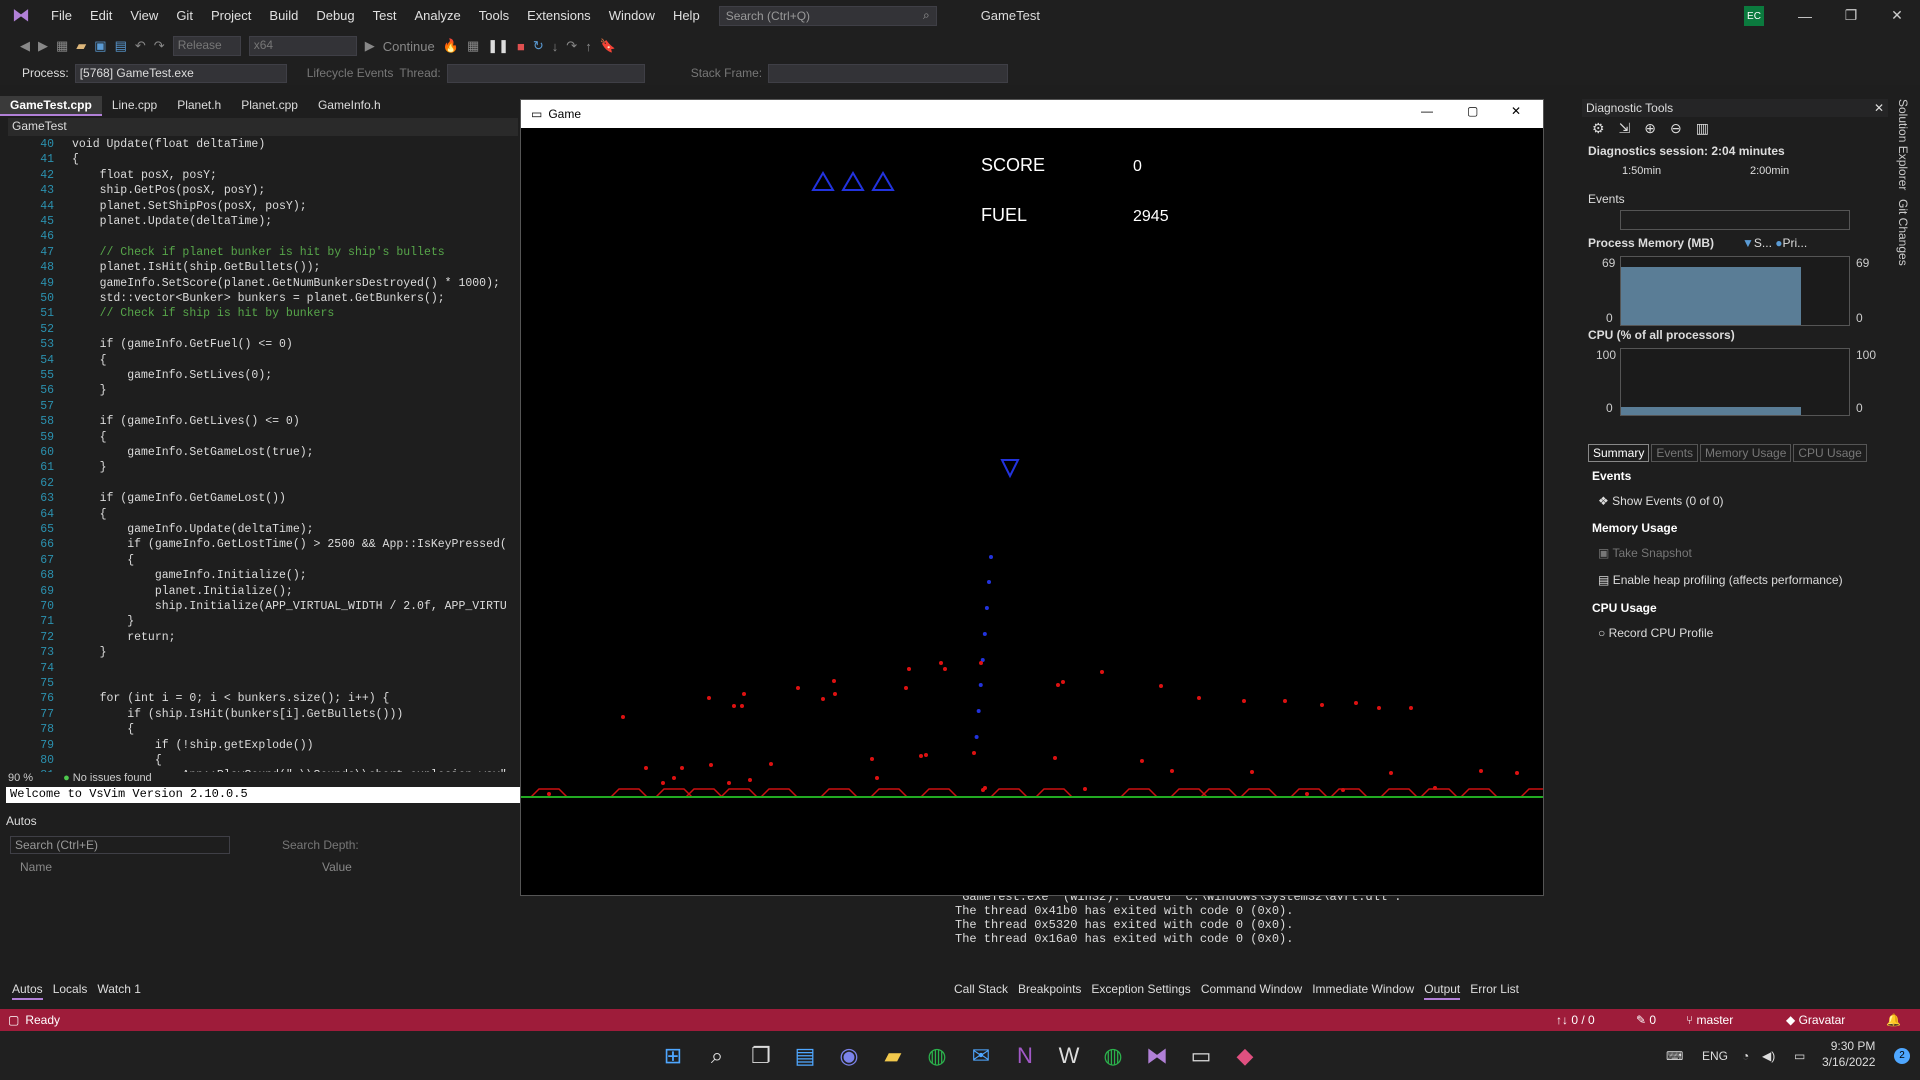 Image resolution: width=1920 pixels, height=1080 pixels. I want to click on code-line: 80 {, so click(260, 760).